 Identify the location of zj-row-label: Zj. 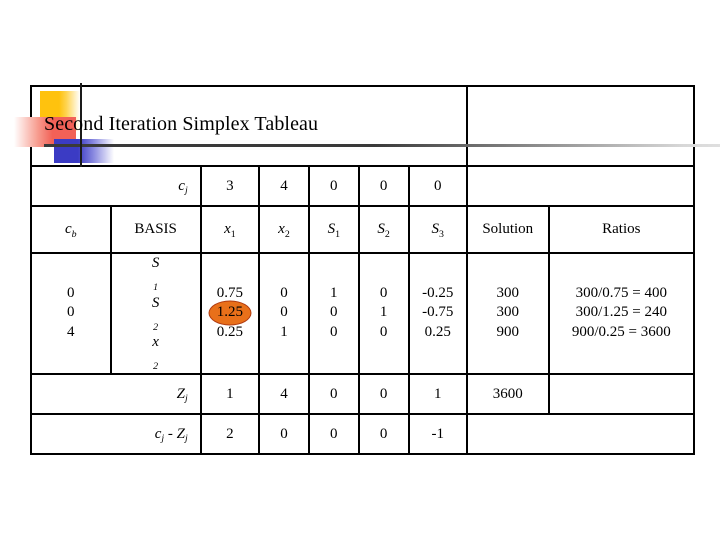
(116, 393).